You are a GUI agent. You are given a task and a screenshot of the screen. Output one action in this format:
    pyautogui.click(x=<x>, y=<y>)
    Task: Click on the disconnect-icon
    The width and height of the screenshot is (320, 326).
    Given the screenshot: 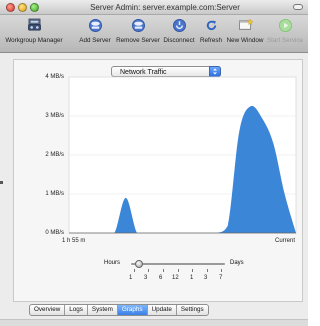 What is the action you would take?
    pyautogui.click(x=179, y=25)
    